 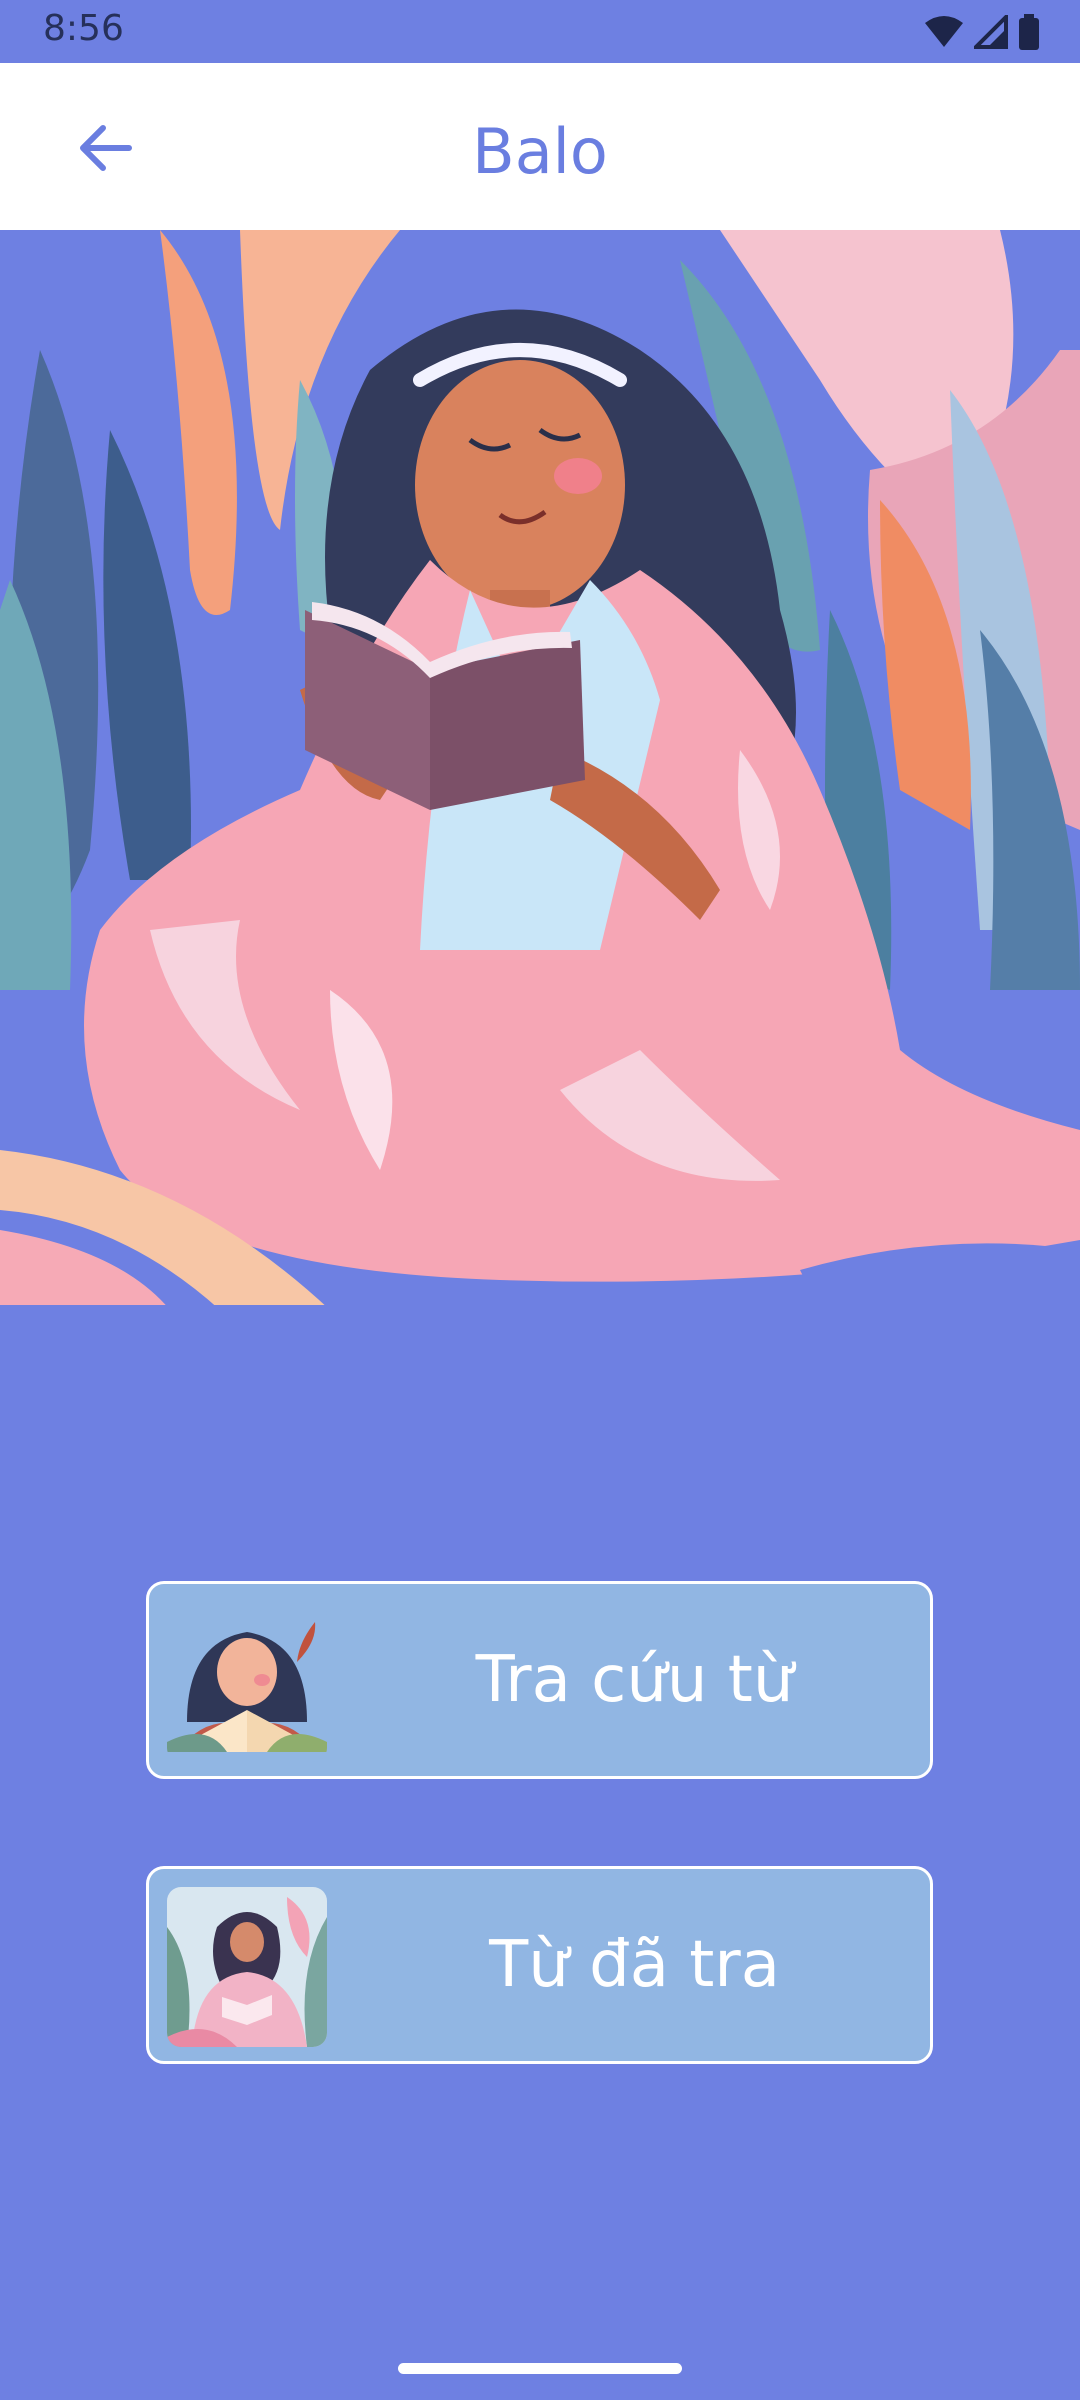 I want to click on battery-icon, so click(x=1029, y=32).